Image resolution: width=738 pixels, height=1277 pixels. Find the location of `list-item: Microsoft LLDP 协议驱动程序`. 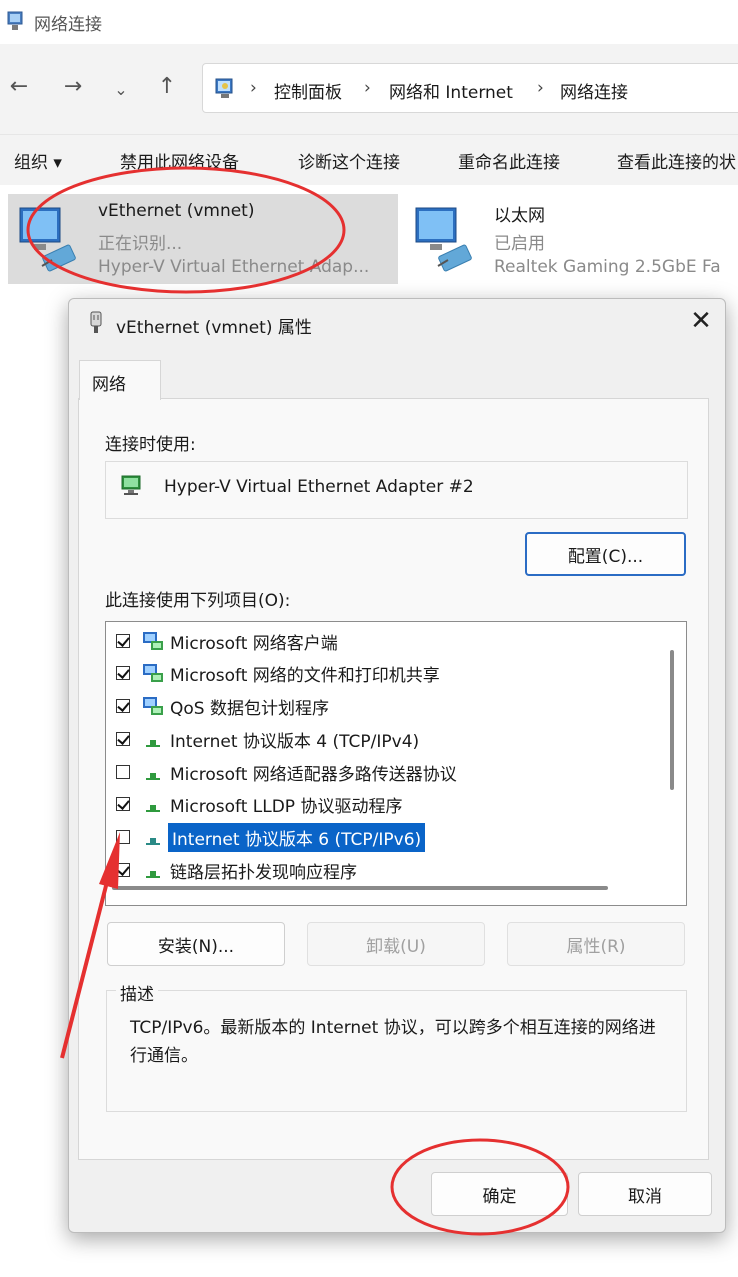

list-item: Microsoft LLDP 协议驱动程序 is located at coordinates (259, 804).